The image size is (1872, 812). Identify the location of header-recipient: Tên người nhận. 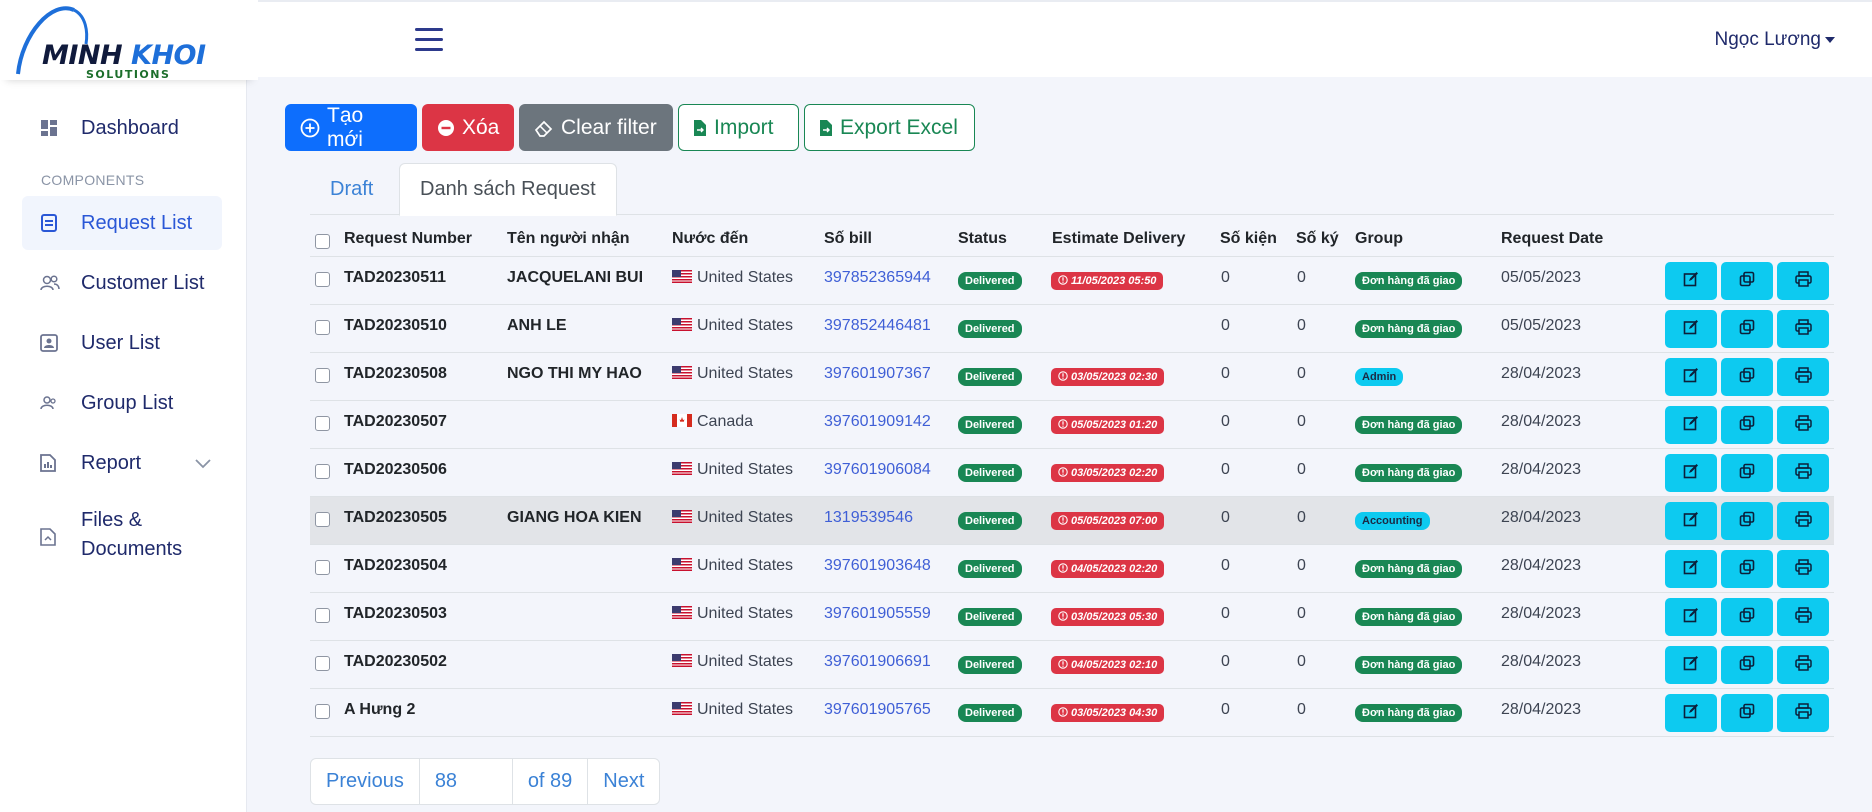
(568, 239).